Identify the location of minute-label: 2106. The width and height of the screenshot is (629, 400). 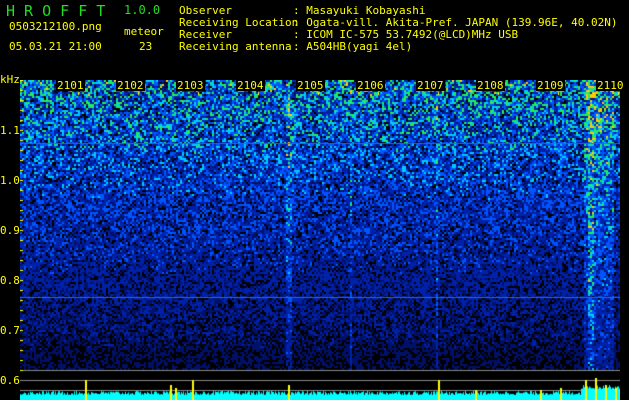
(370, 85).